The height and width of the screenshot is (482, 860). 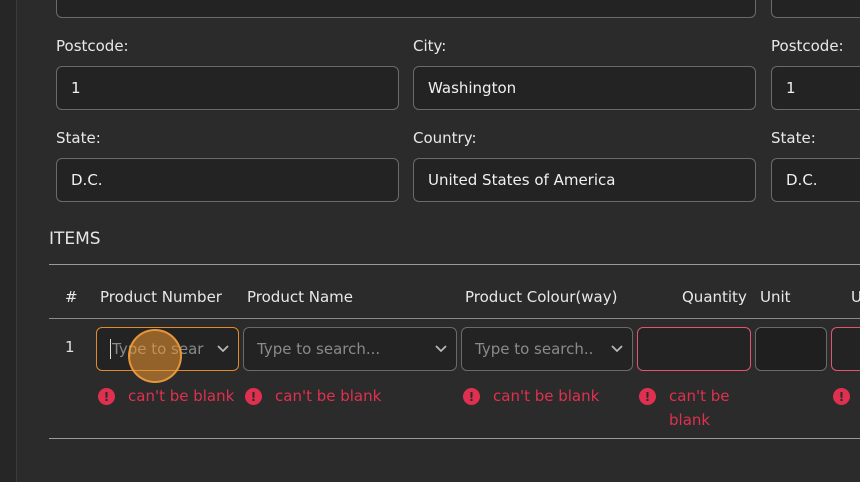 What do you see at coordinates (110, 349) in the screenshot?
I see `text-caret` at bounding box center [110, 349].